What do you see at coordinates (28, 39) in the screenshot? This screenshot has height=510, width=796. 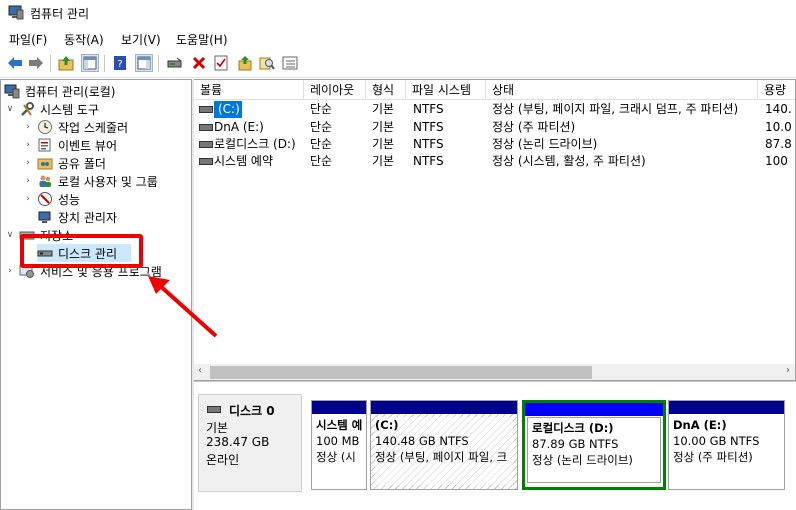 I see `menu-file: 파일(F)` at bounding box center [28, 39].